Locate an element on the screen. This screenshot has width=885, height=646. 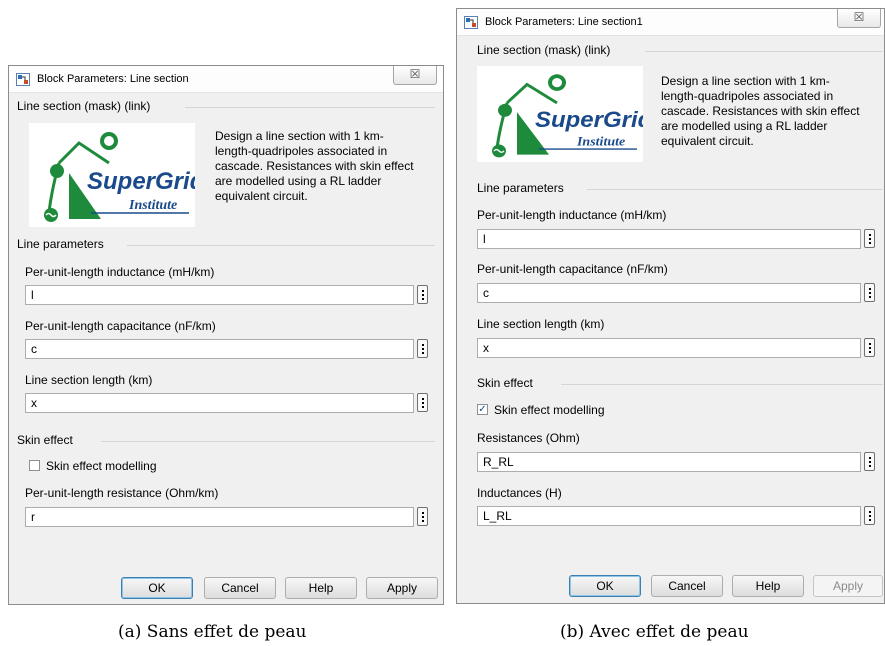
resistances-input is located at coordinates (669, 462).